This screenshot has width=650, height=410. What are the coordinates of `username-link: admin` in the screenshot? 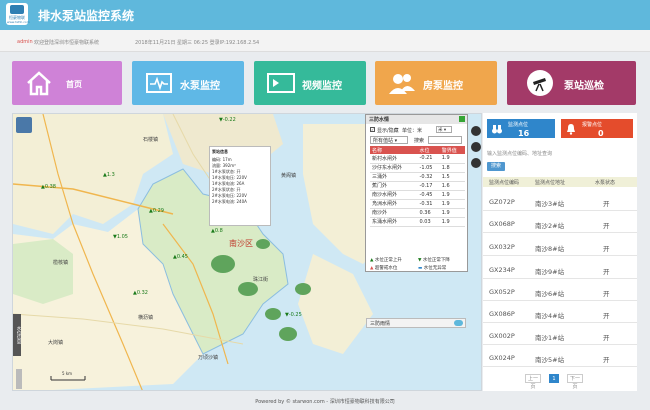 It's located at (25, 42).